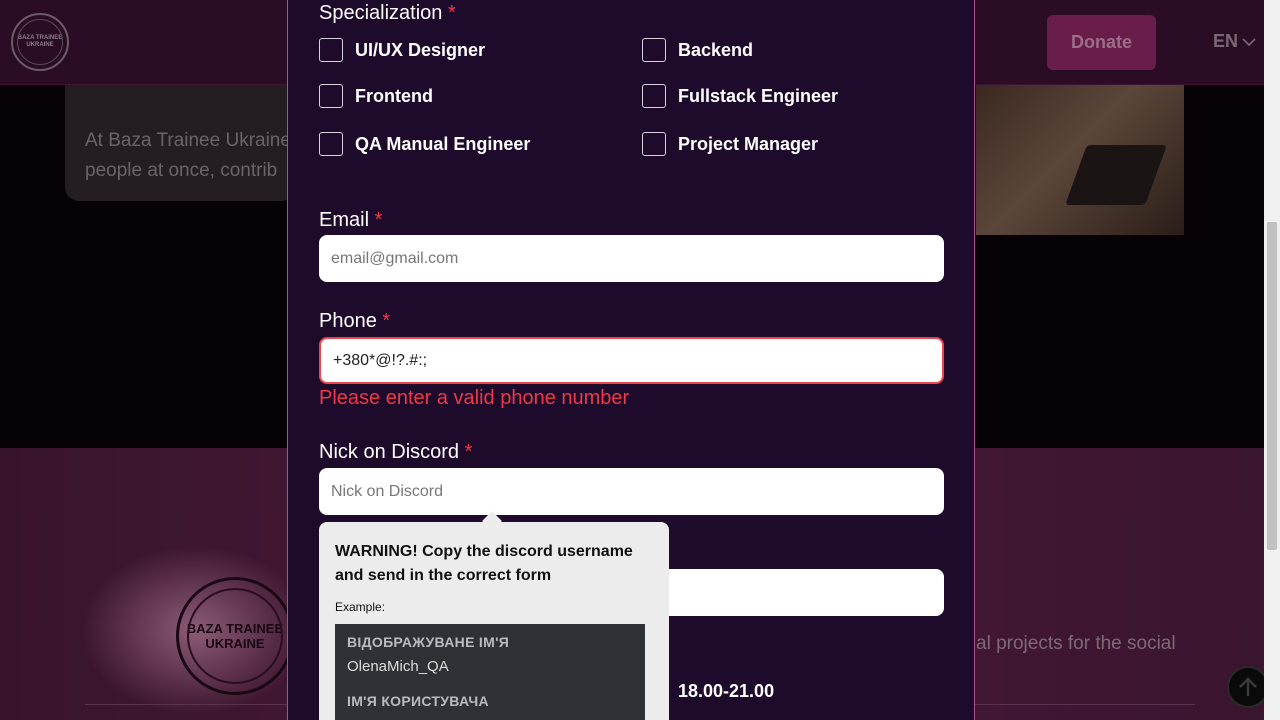 The image size is (1280, 720). I want to click on checkbox-label: Fullstack Engineer, so click(758, 95).